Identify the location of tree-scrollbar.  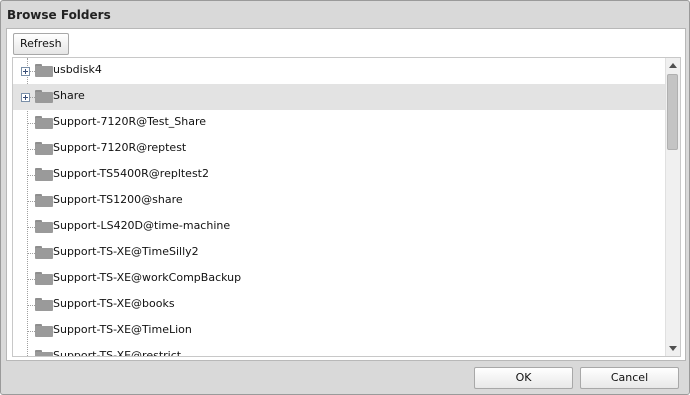
(672, 207).